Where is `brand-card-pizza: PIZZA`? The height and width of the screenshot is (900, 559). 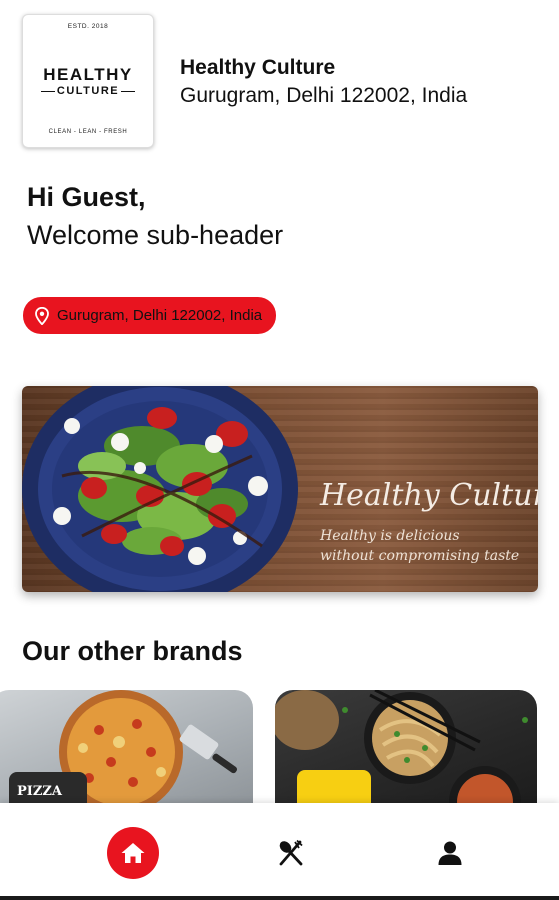 brand-card-pizza: PIZZA is located at coordinates (126, 750).